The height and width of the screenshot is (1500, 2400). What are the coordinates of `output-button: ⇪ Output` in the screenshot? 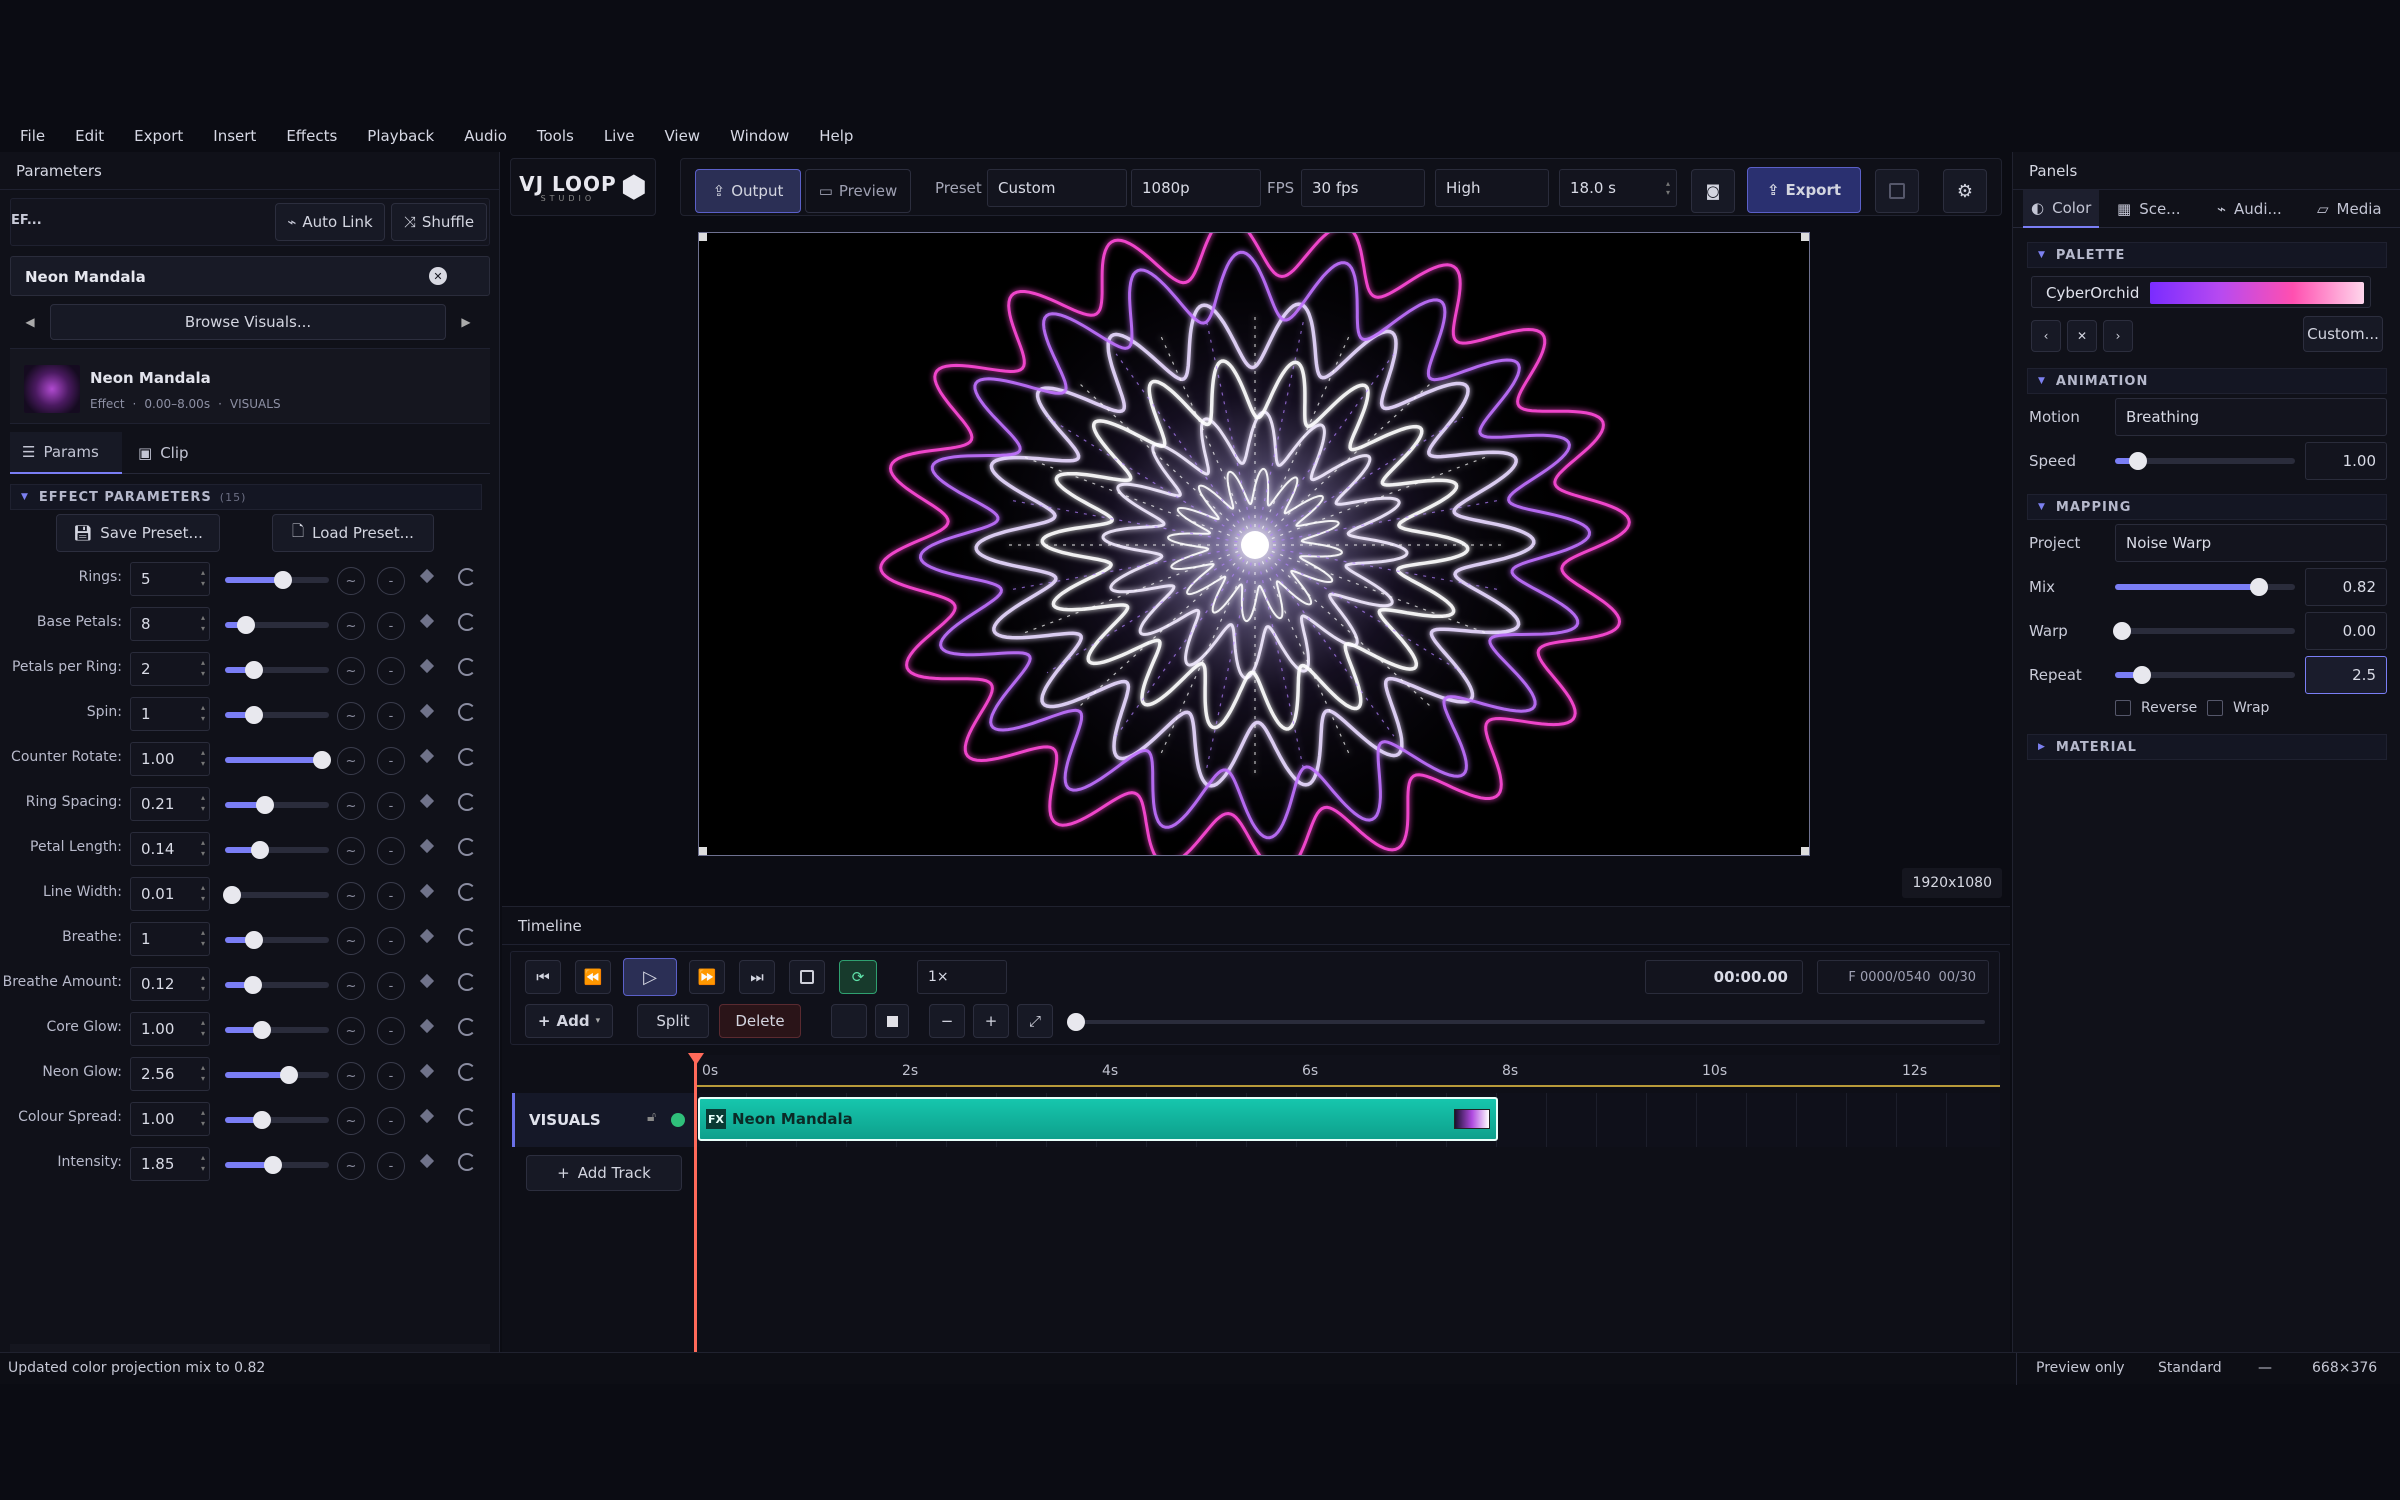 It's located at (748, 191).